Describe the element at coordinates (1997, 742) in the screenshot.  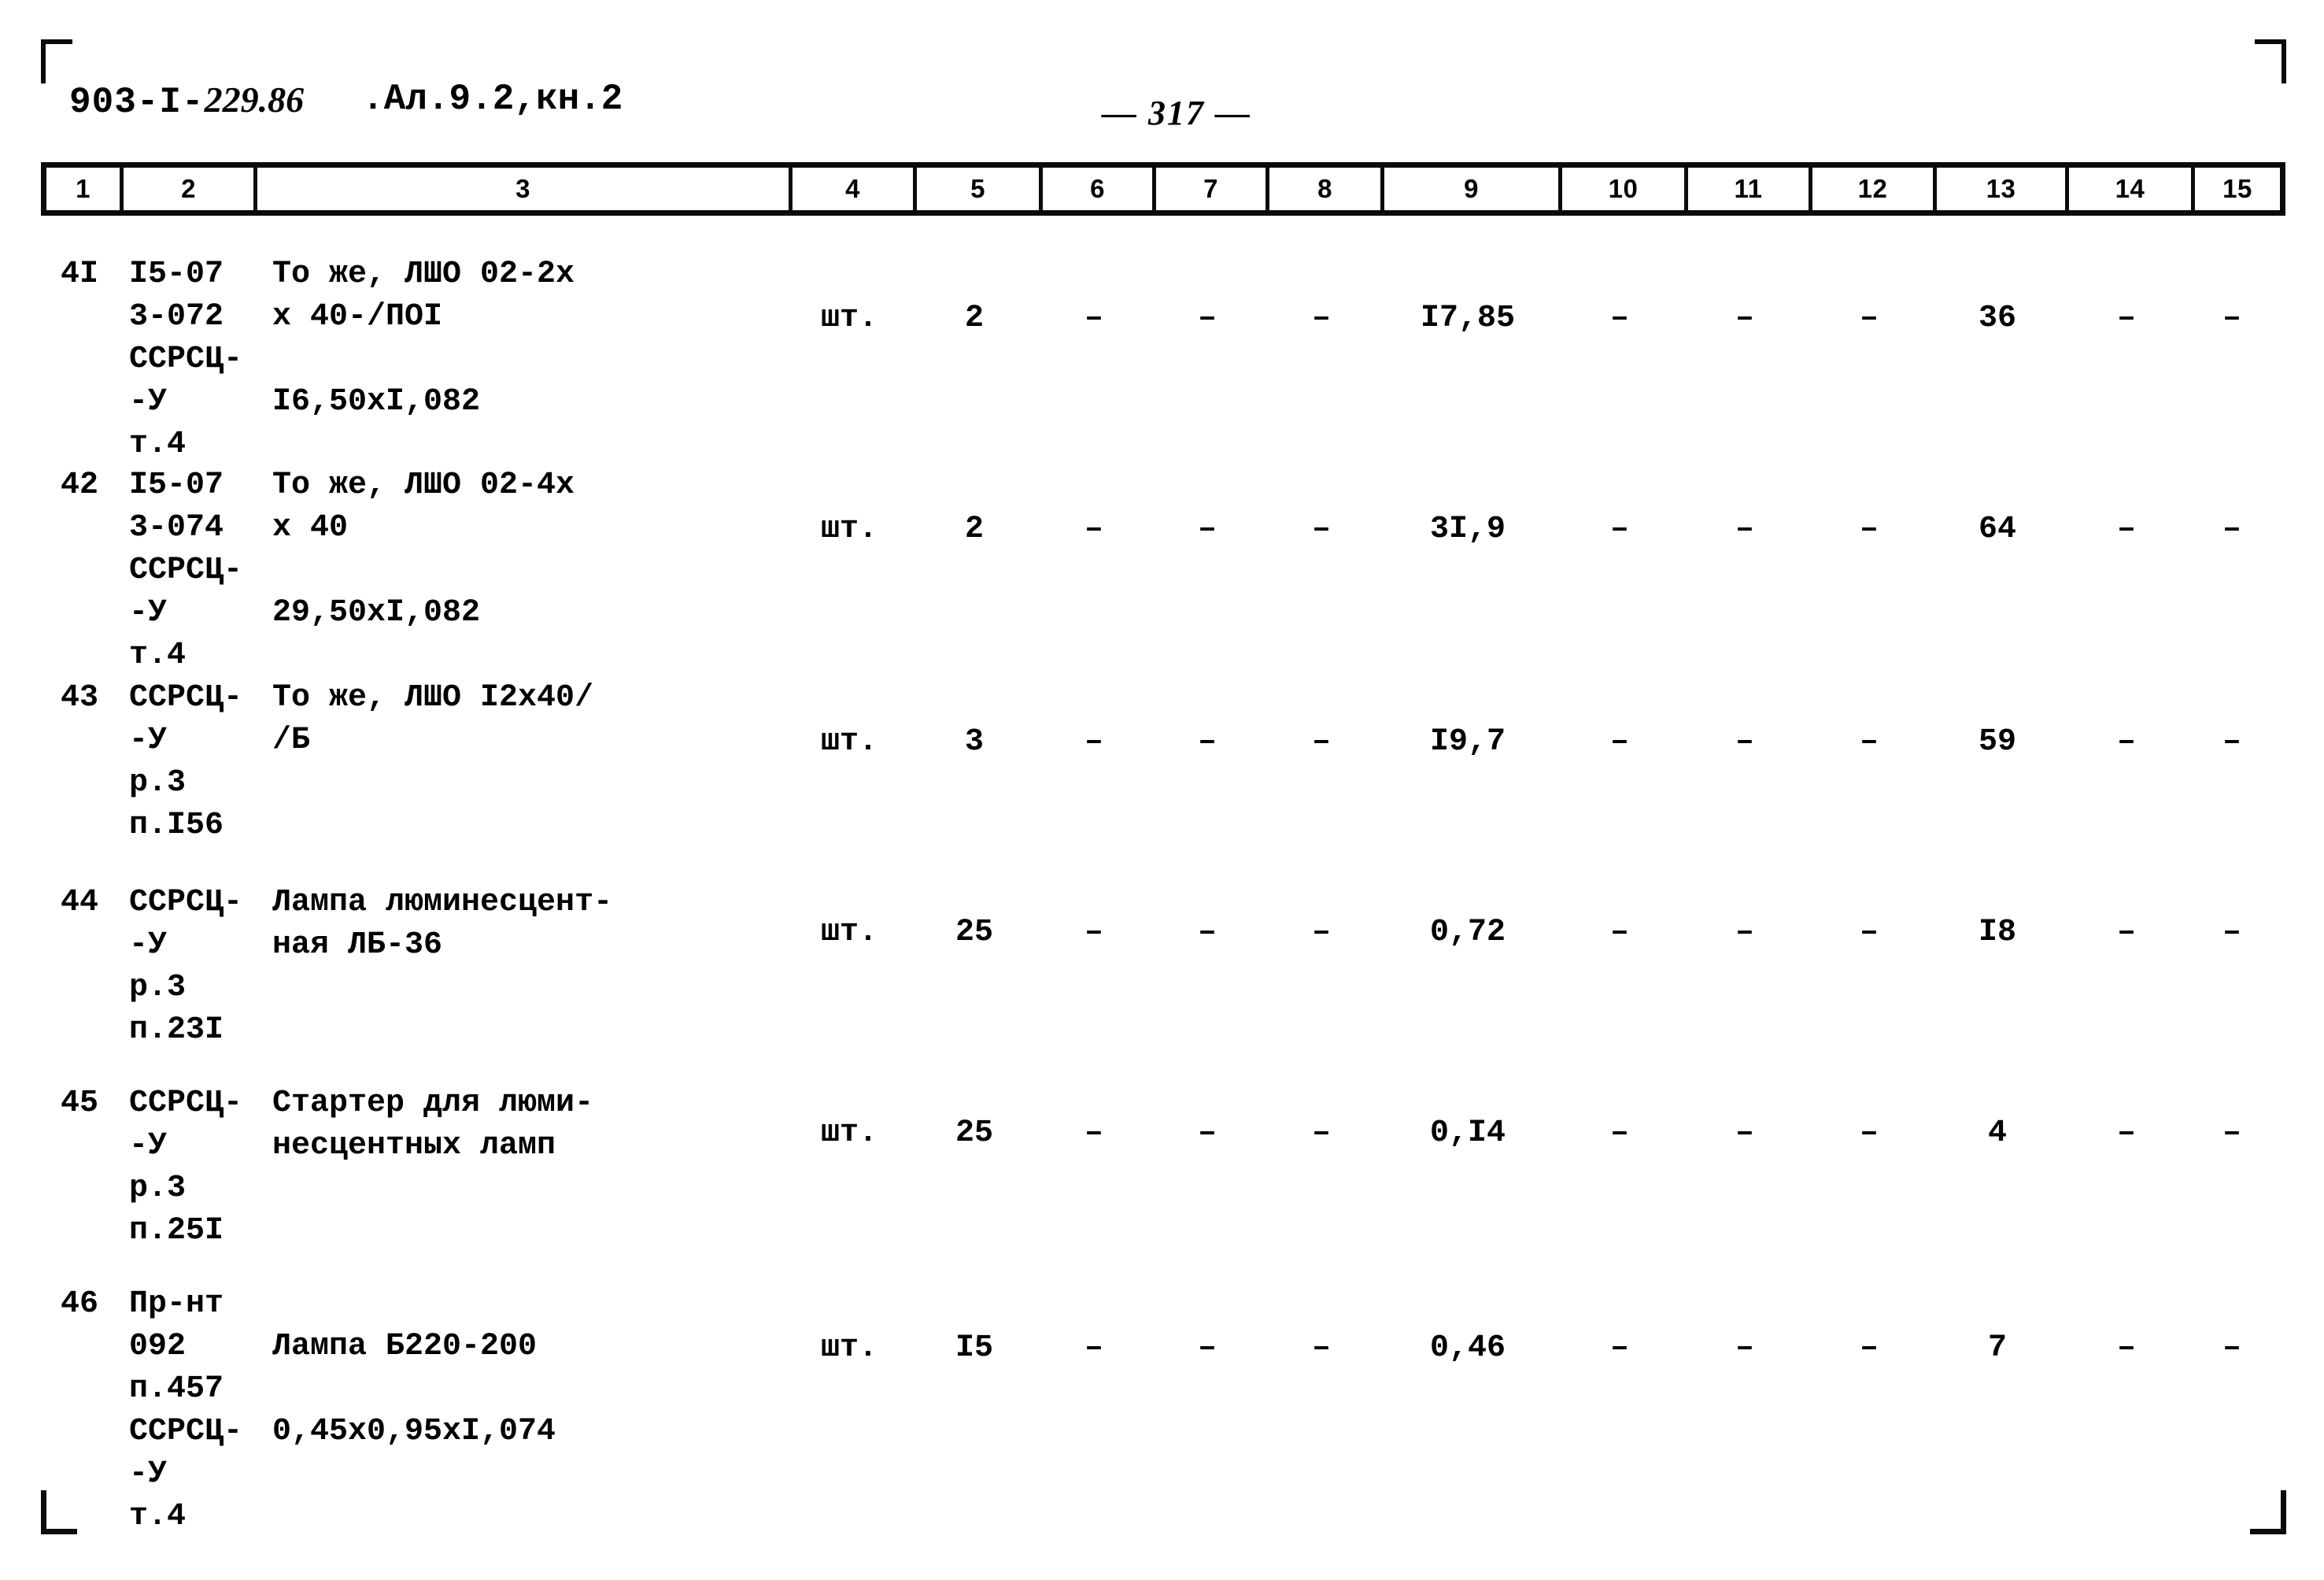
I see `cell-col13: 59` at that location.